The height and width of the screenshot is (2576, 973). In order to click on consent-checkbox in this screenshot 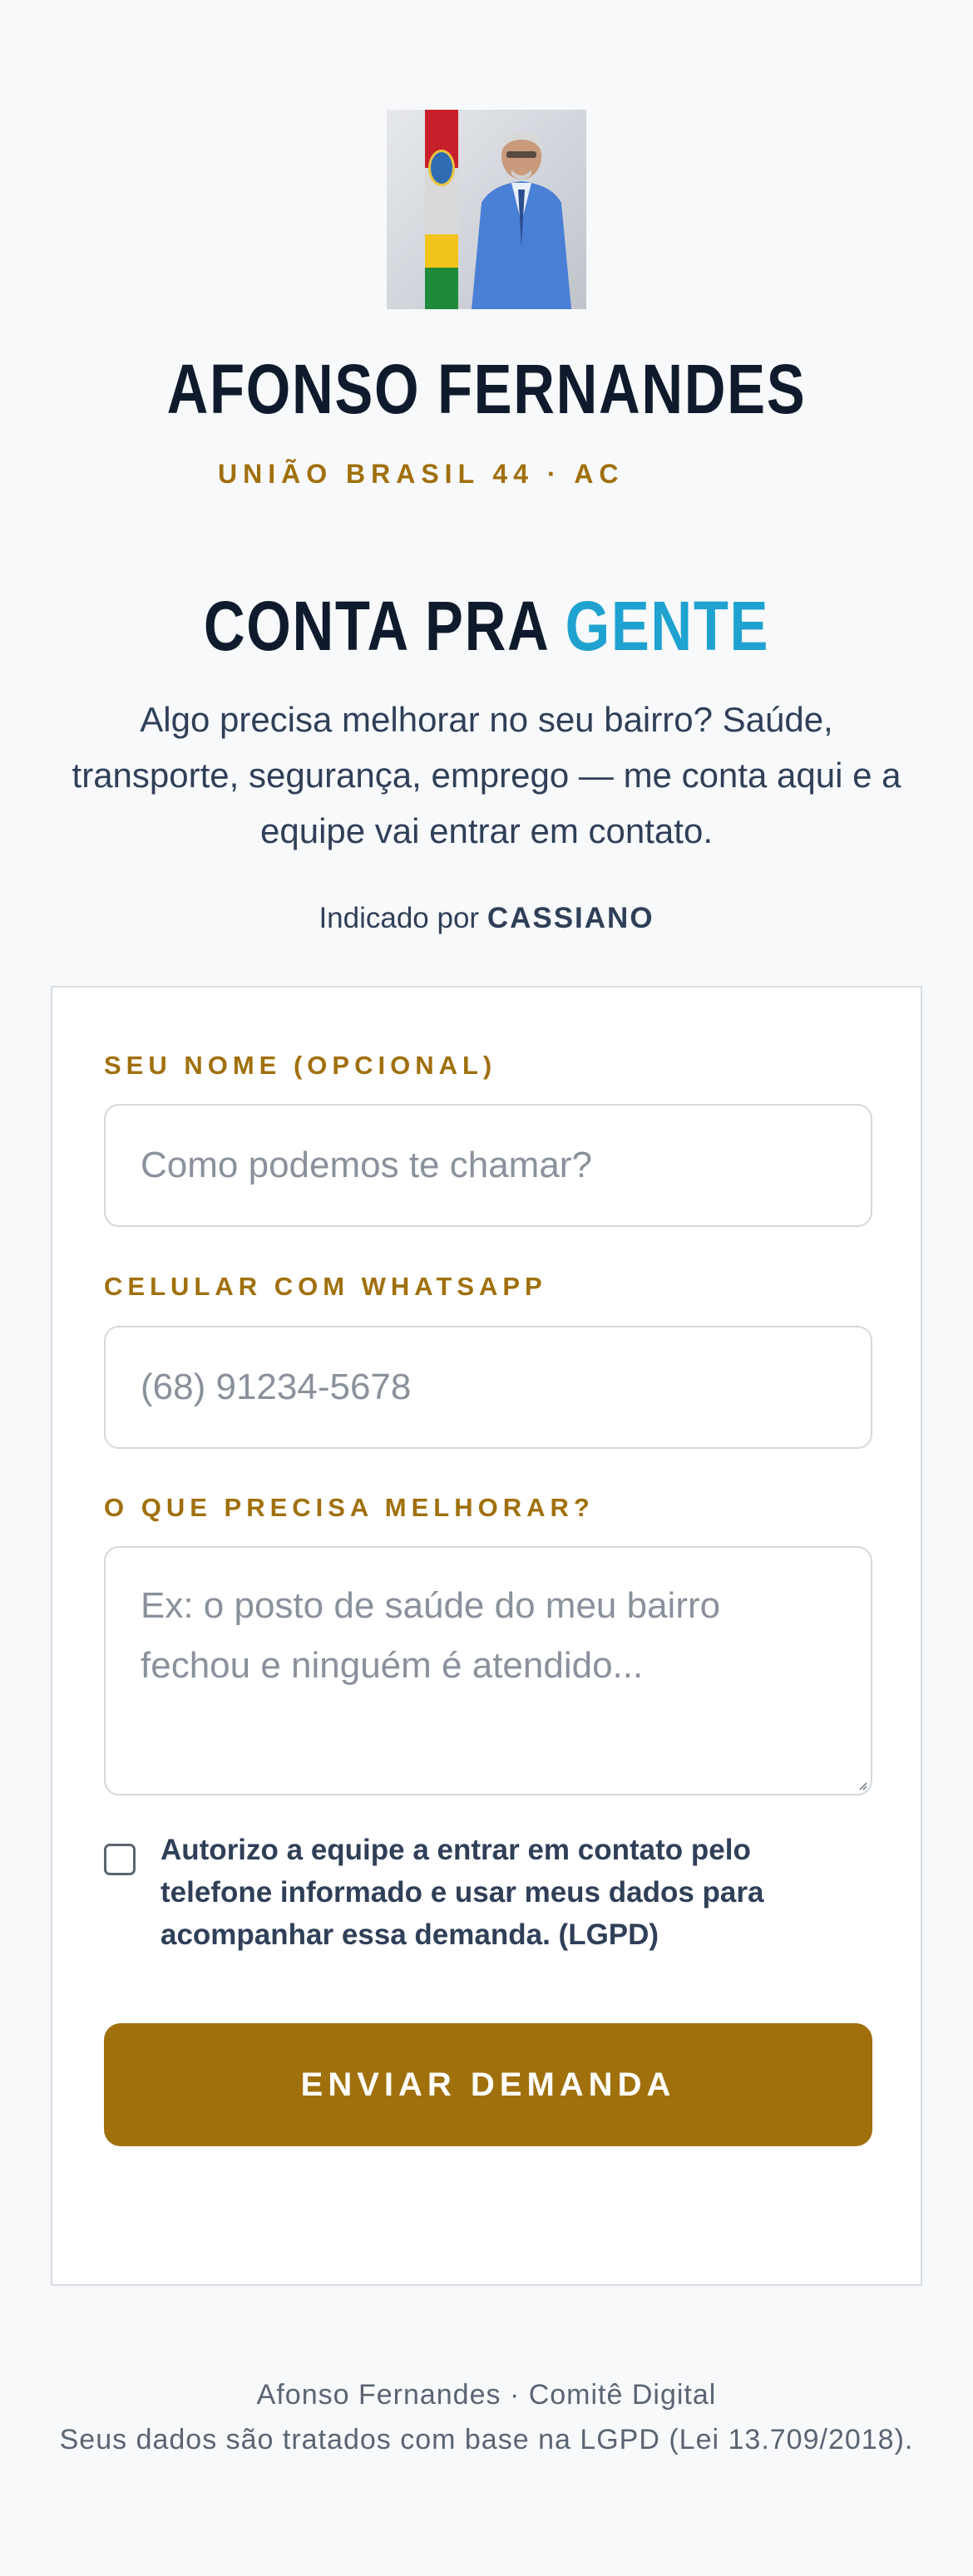, I will do `click(120, 1859)`.